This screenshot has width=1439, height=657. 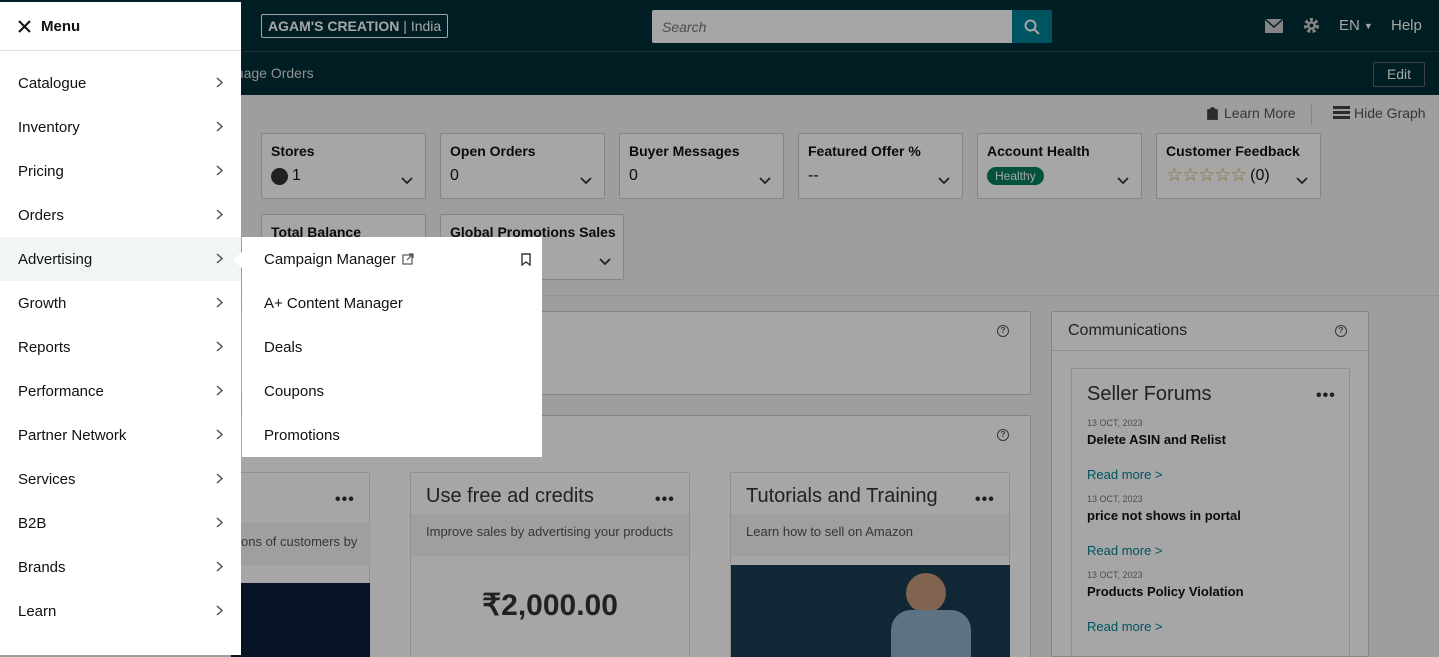 I want to click on menu-item-label: Learn, so click(x=37, y=611).